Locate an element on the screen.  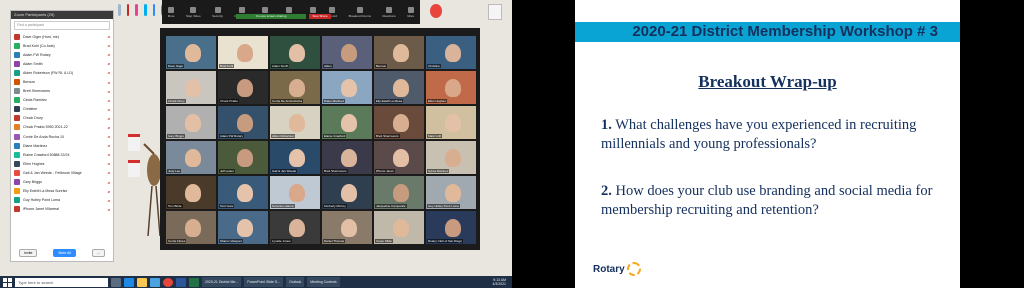
video-tile: Gary Briggs is located at coordinates (191, 122).